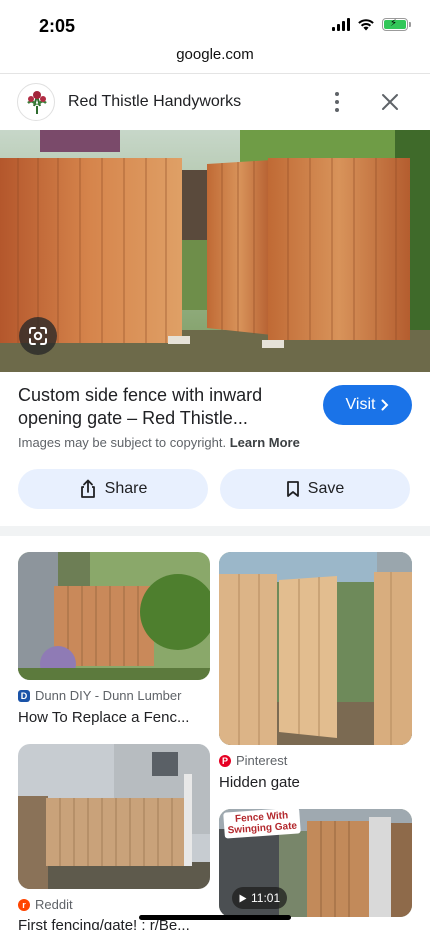 The width and height of the screenshot is (430, 930). What do you see at coordinates (126, 488) in the screenshot?
I see `share-label: Share` at bounding box center [126, 488].